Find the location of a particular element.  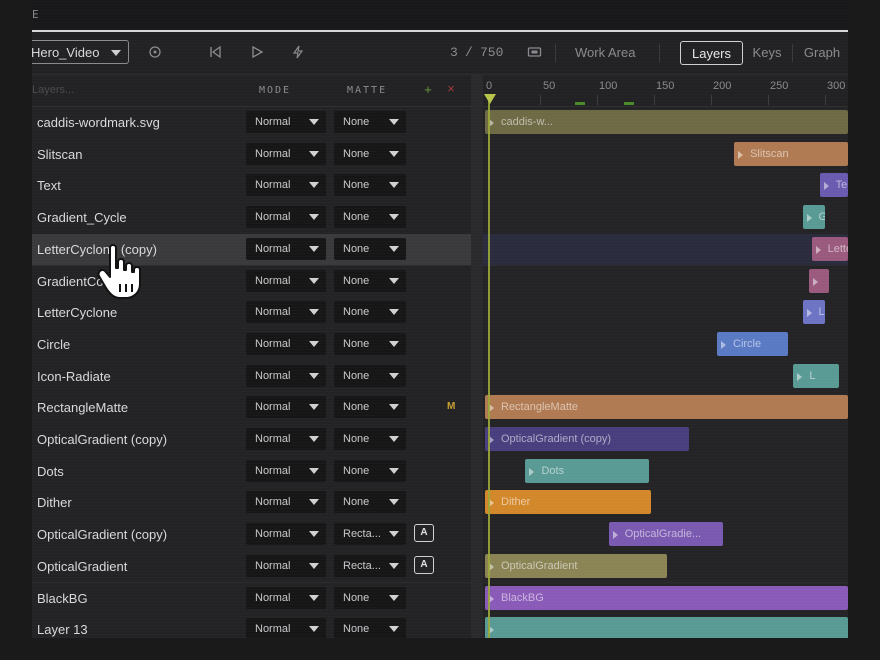

layer-row: Dots Normal None is located at coordinates (251, 472).